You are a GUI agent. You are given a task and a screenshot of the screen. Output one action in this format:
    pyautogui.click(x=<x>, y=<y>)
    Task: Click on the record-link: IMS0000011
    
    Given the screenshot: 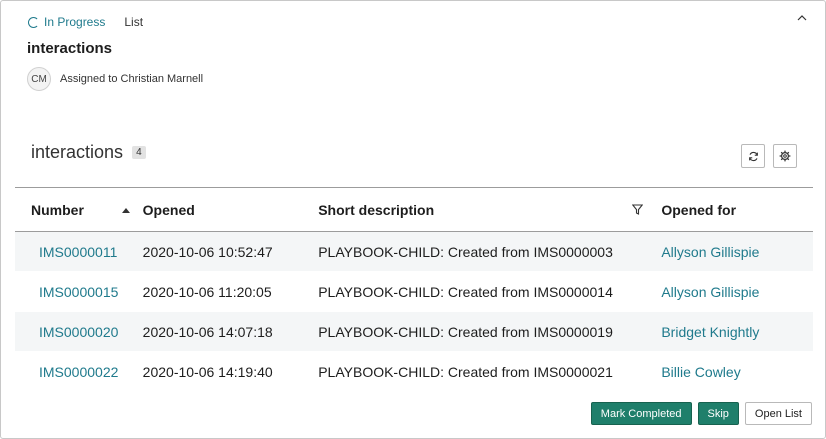 What is the action you would take?
    pyautogui.click(x=78, y=252)
    